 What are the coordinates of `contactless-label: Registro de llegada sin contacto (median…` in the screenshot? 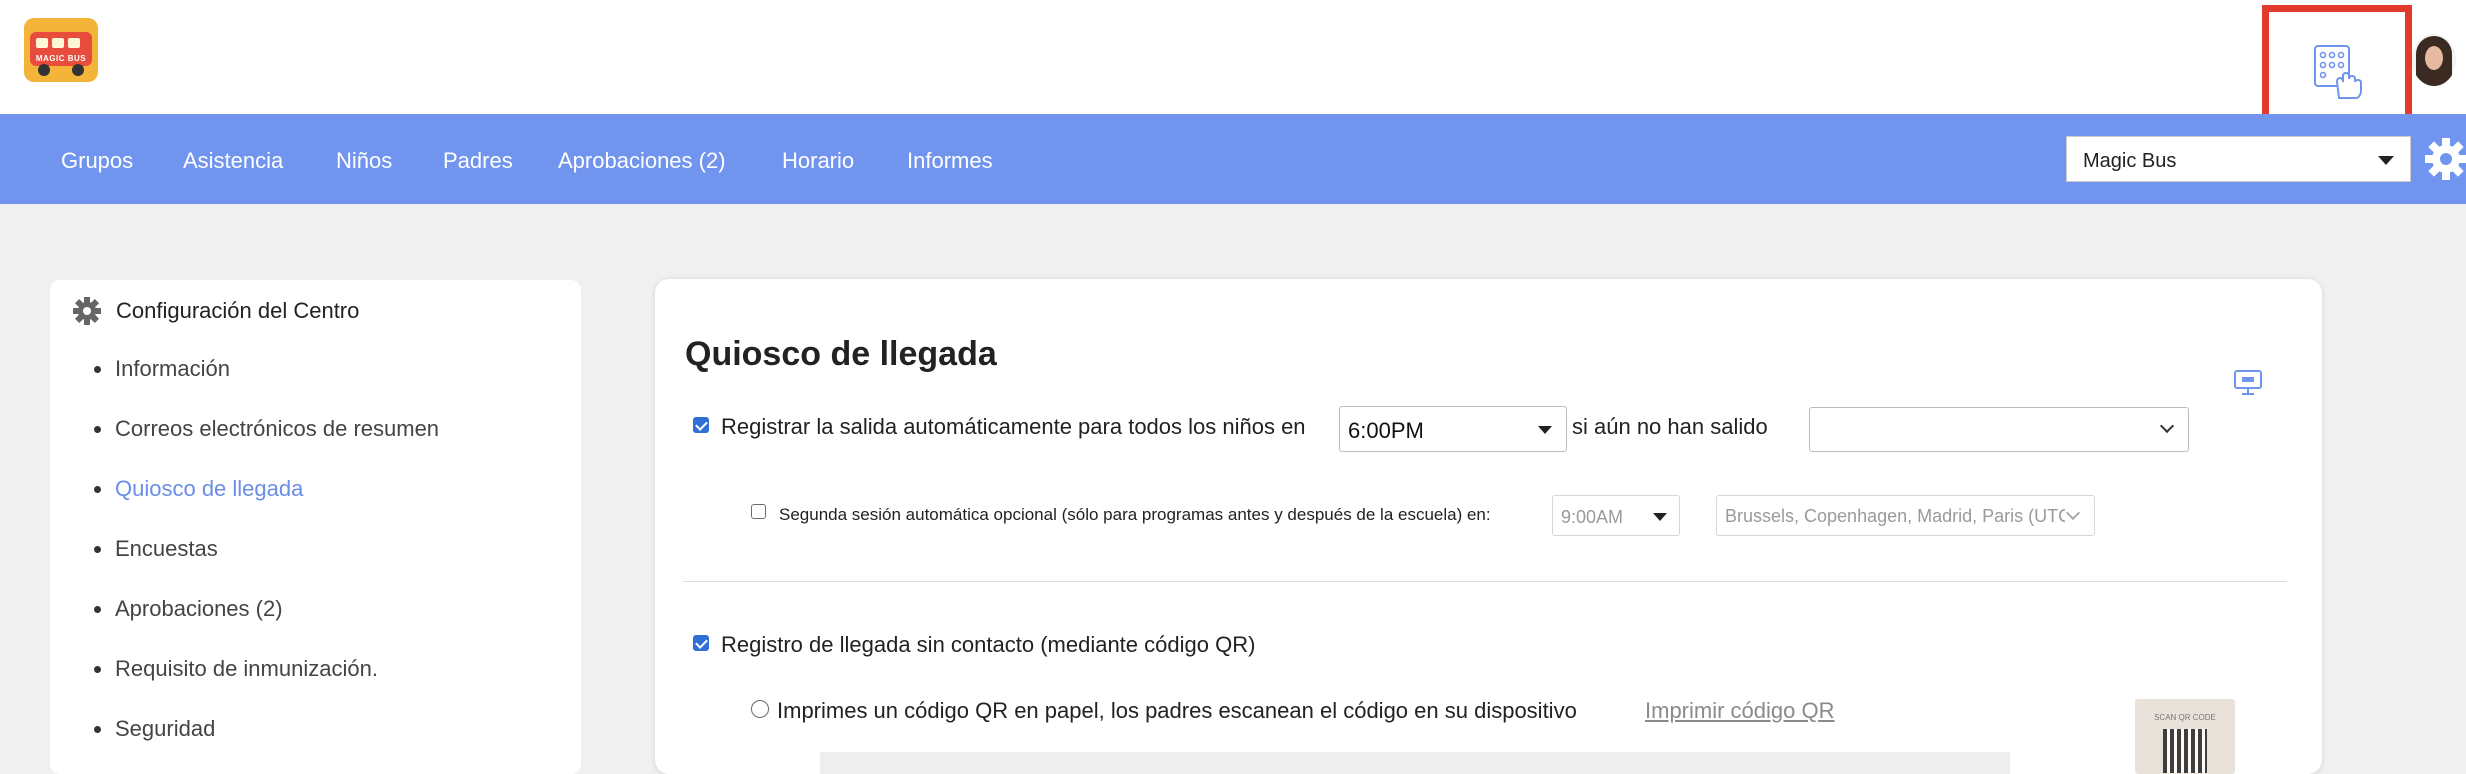 It's located at (988, 644).